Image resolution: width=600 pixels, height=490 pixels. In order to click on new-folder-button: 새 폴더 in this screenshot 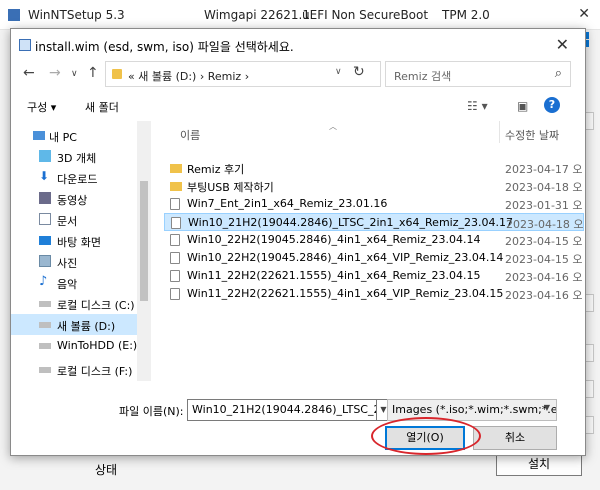, I will do `click(102, 107)`.